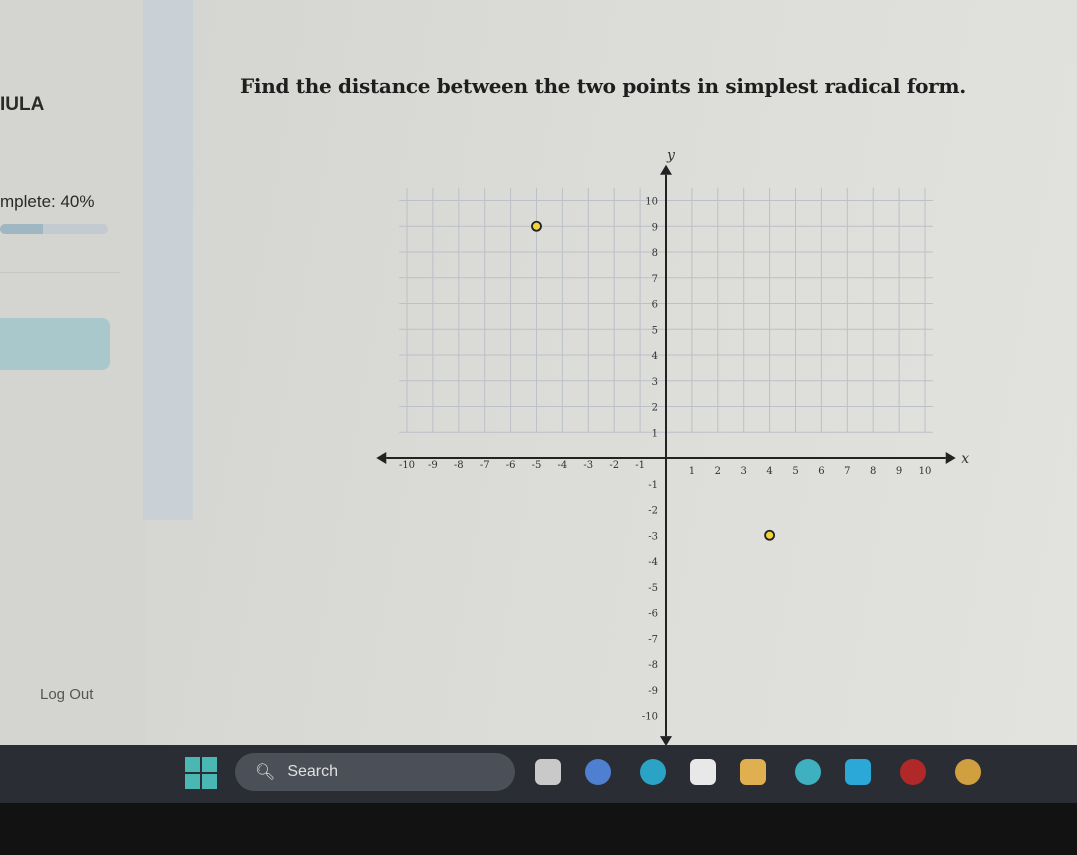 The image size is (1077, 855). I want to click on y-tick-label: 8, so click(655, 253).